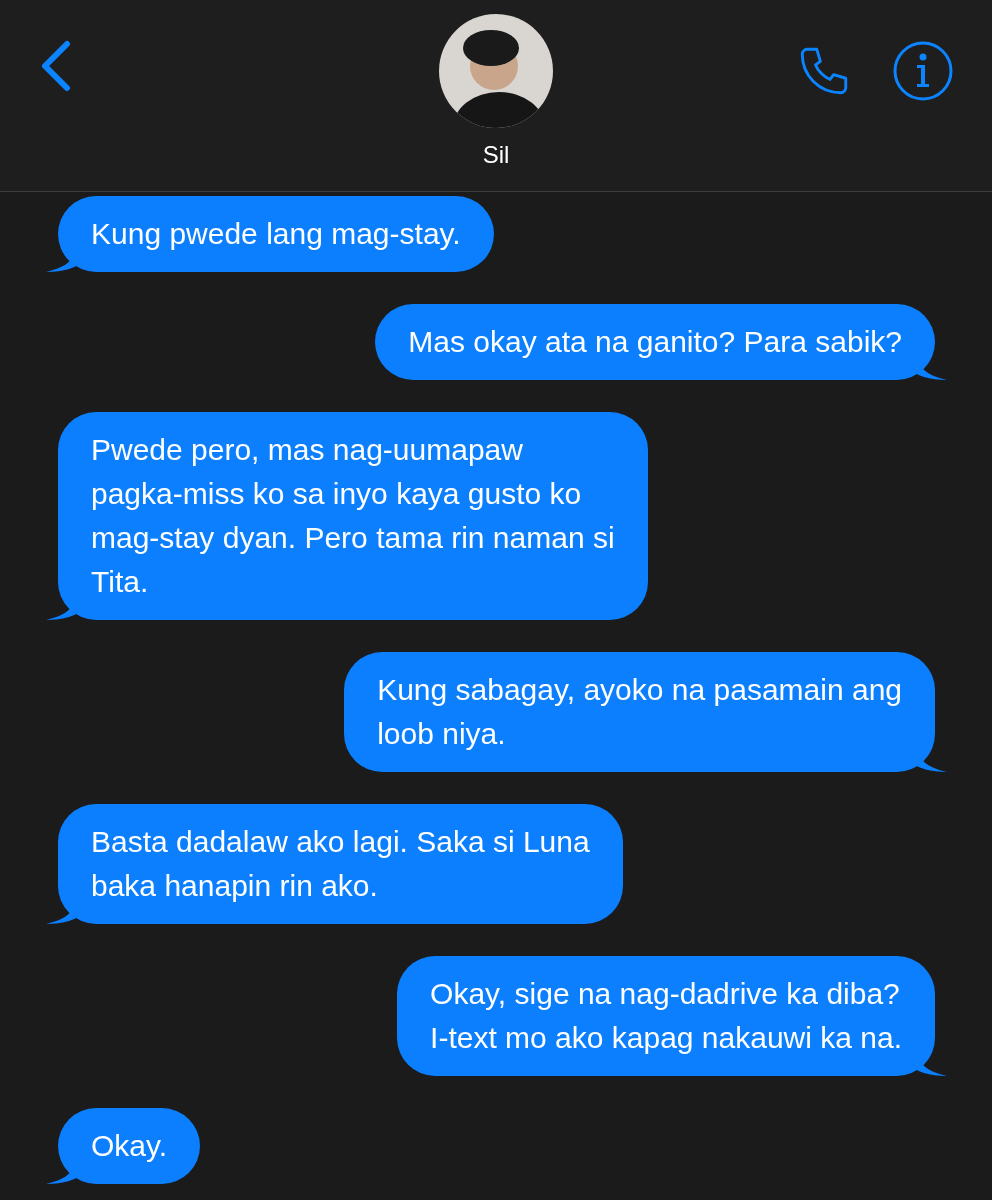 The width and height of the screenshot is (992, 1200). I want to click on message-bubble: Kung pwede lang mag-stay., so click(276, 234).